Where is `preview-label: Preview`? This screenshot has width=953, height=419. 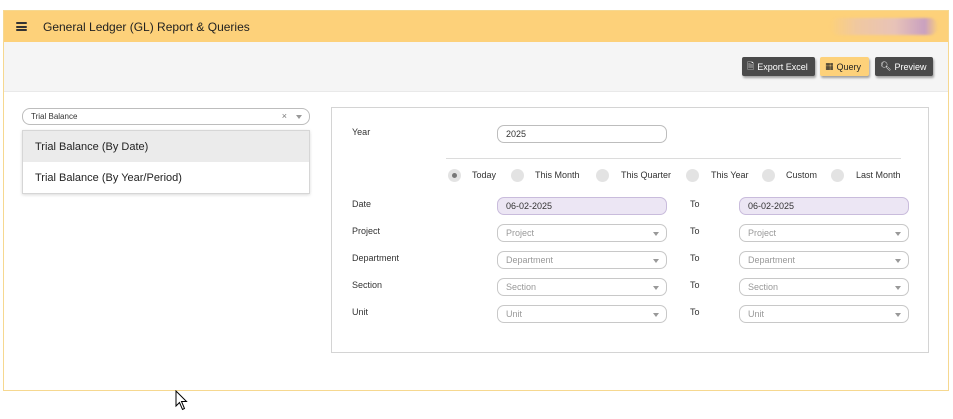
preview-label: Preview is located at coordinates (910, 66).